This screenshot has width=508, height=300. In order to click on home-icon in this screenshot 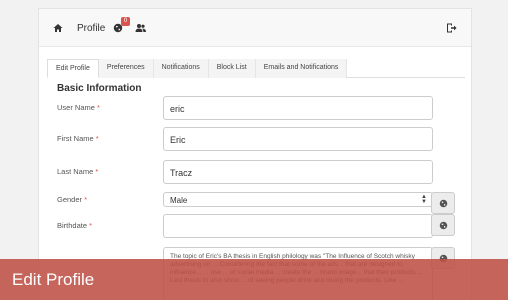, I will do `click(58, 28)`.